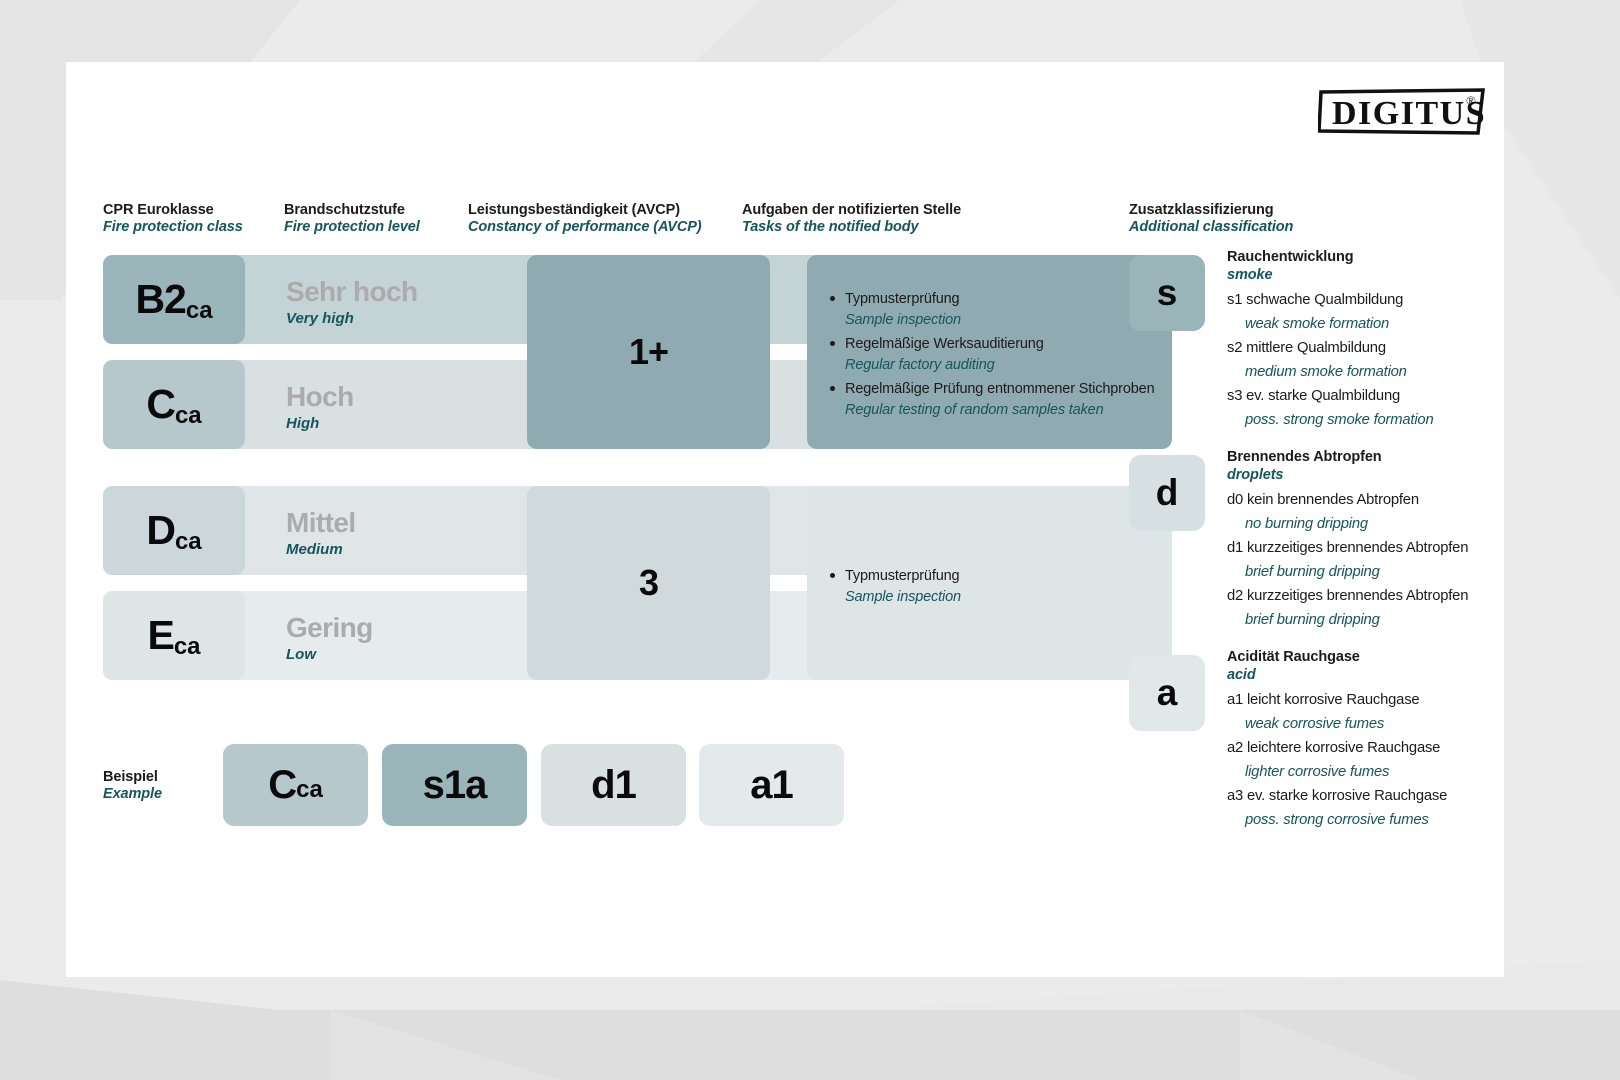 Image resolution: width=1620 pixels, height=1080 pixels. What do you see at coordinates (295, 785) in the screenshot?
I see `example-chip-cca: Cca` at bounding box center [295, 785].